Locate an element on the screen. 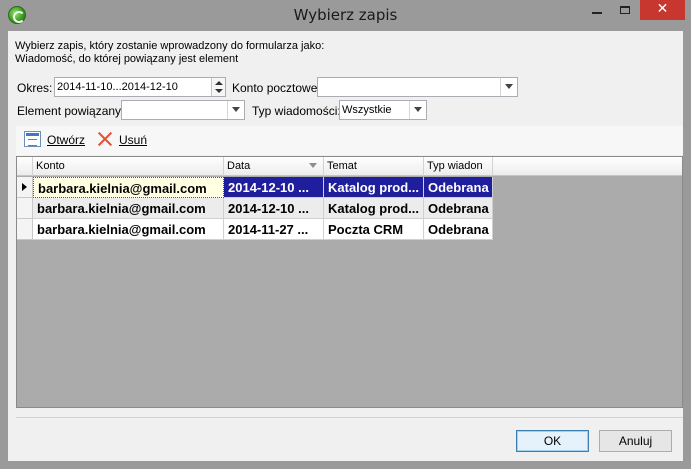 This screenshot has width=691, height=469. open-button-label: Otwórz is located at coordinates (66, 140).